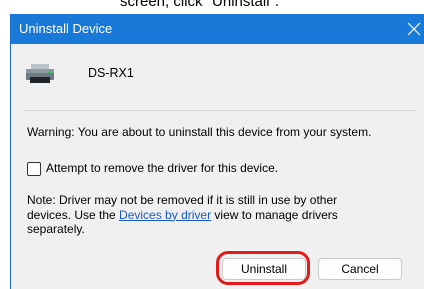 This screenshot has height=289, width=424. What do you see at coordinates (200, 5) in the screenshot?
I see `instruction-text: screen, click "Uninstall".` at bounding box center [200, 5].